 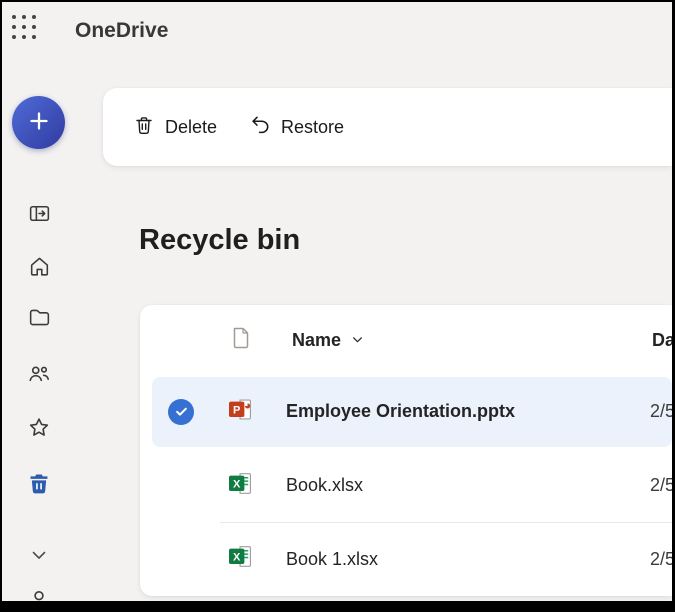 What do you see at coordinates (406, 340) in the screenshot?
I see `table-header-row: Name Da` at bounding box center [406, 340].